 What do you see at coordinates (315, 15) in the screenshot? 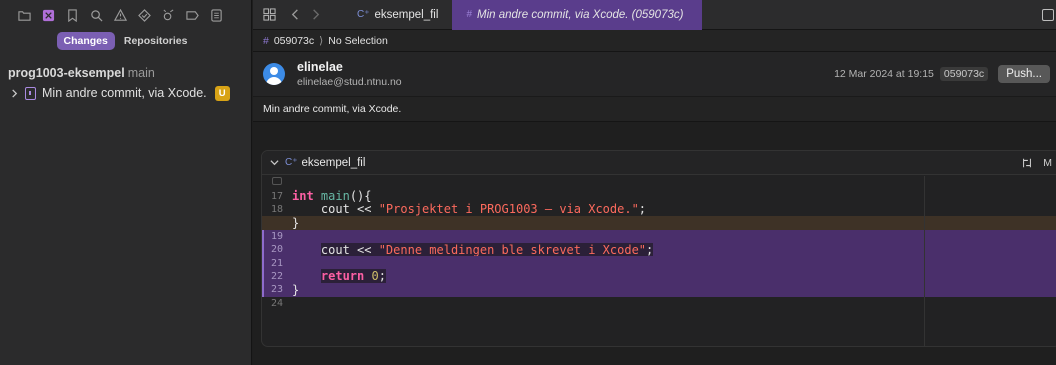
I see `forward-arrow-icon` at bounding box center [315, 15].